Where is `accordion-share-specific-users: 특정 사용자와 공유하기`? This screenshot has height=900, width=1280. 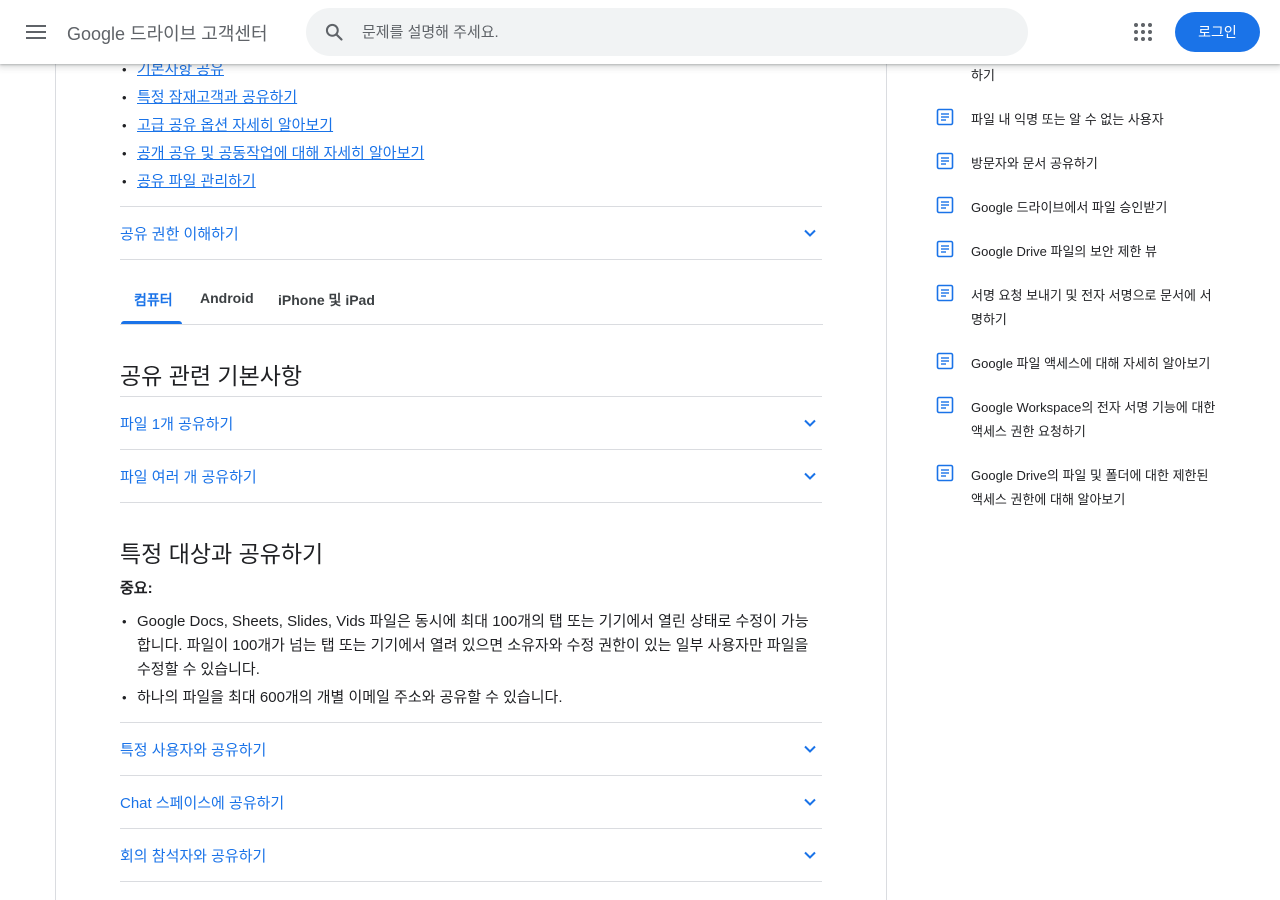
accordion-share-specific-users: 특정 사용자와 공유하기 is located at coordinates (471, 749).